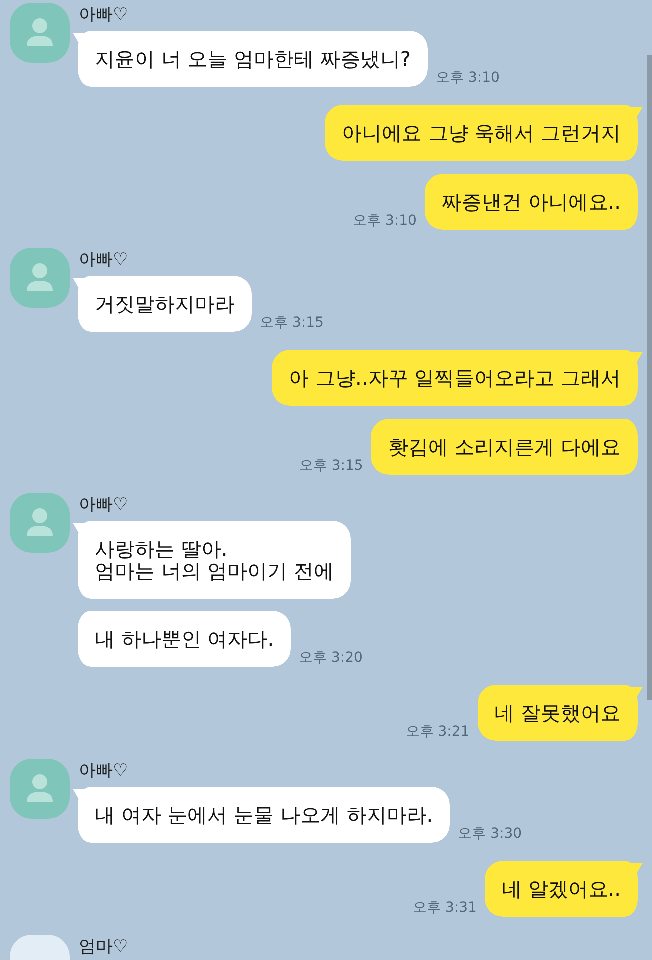 Image resolution: width=652 pixels, height=960 pixels. I want to click on message-bubble: 사랑하는 딸아. 엄마는 너의 엄마이기 전에, so click(212, 560).